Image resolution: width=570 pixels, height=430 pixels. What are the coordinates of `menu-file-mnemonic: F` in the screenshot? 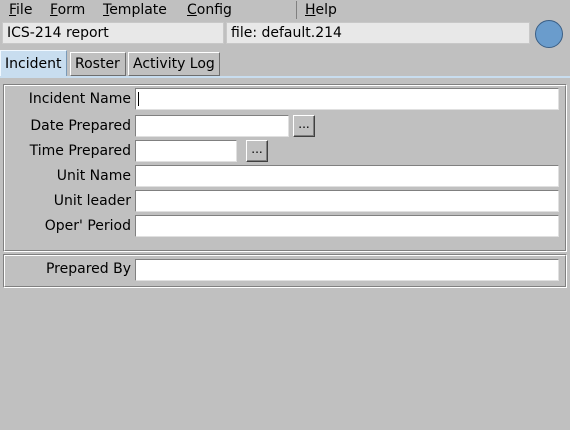 It's located at (13, 10).